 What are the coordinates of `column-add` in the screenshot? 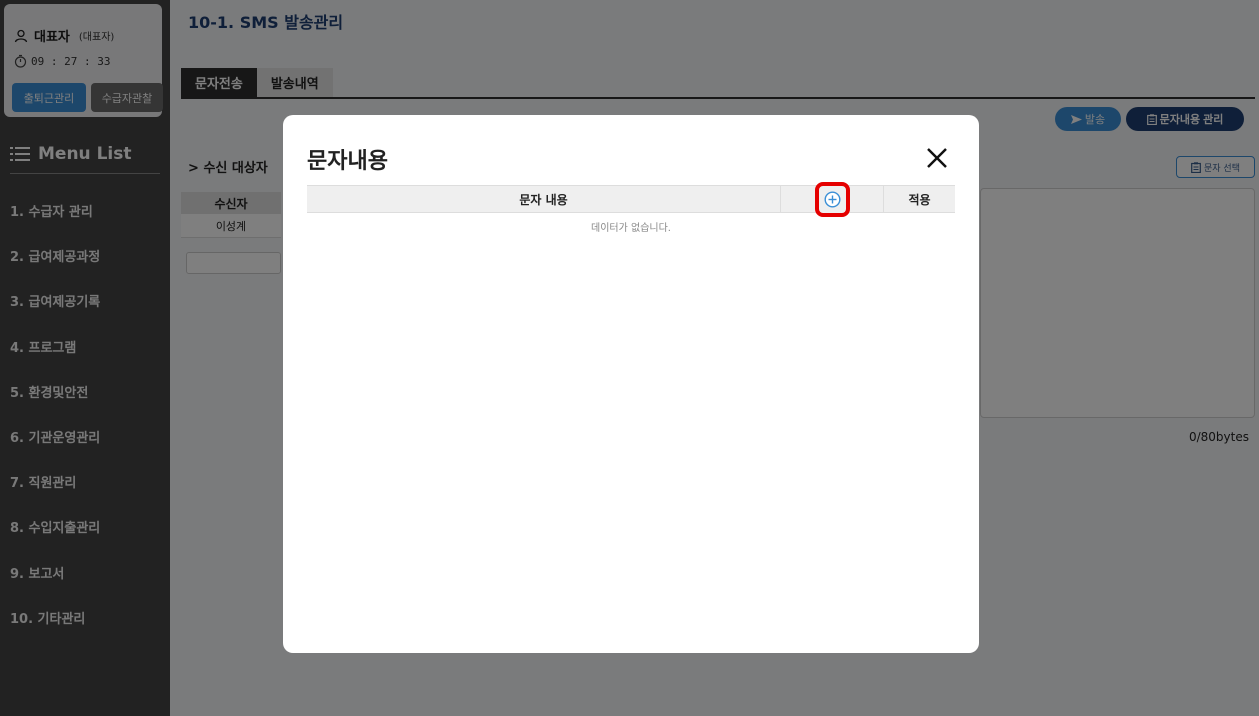 It's located at (832, 199).